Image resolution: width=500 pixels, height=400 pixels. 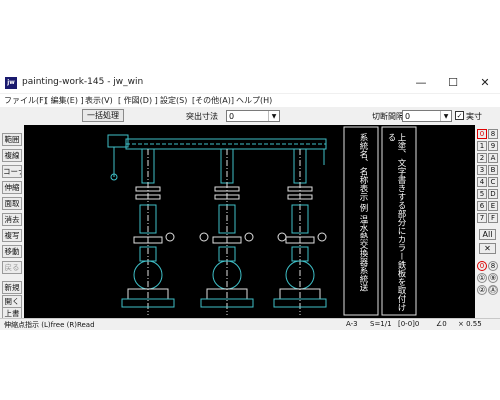 What do you see at coordinates (482, 278) in the screenshot?
I see `group-1-button: ①` at bounding box center [482, 278].